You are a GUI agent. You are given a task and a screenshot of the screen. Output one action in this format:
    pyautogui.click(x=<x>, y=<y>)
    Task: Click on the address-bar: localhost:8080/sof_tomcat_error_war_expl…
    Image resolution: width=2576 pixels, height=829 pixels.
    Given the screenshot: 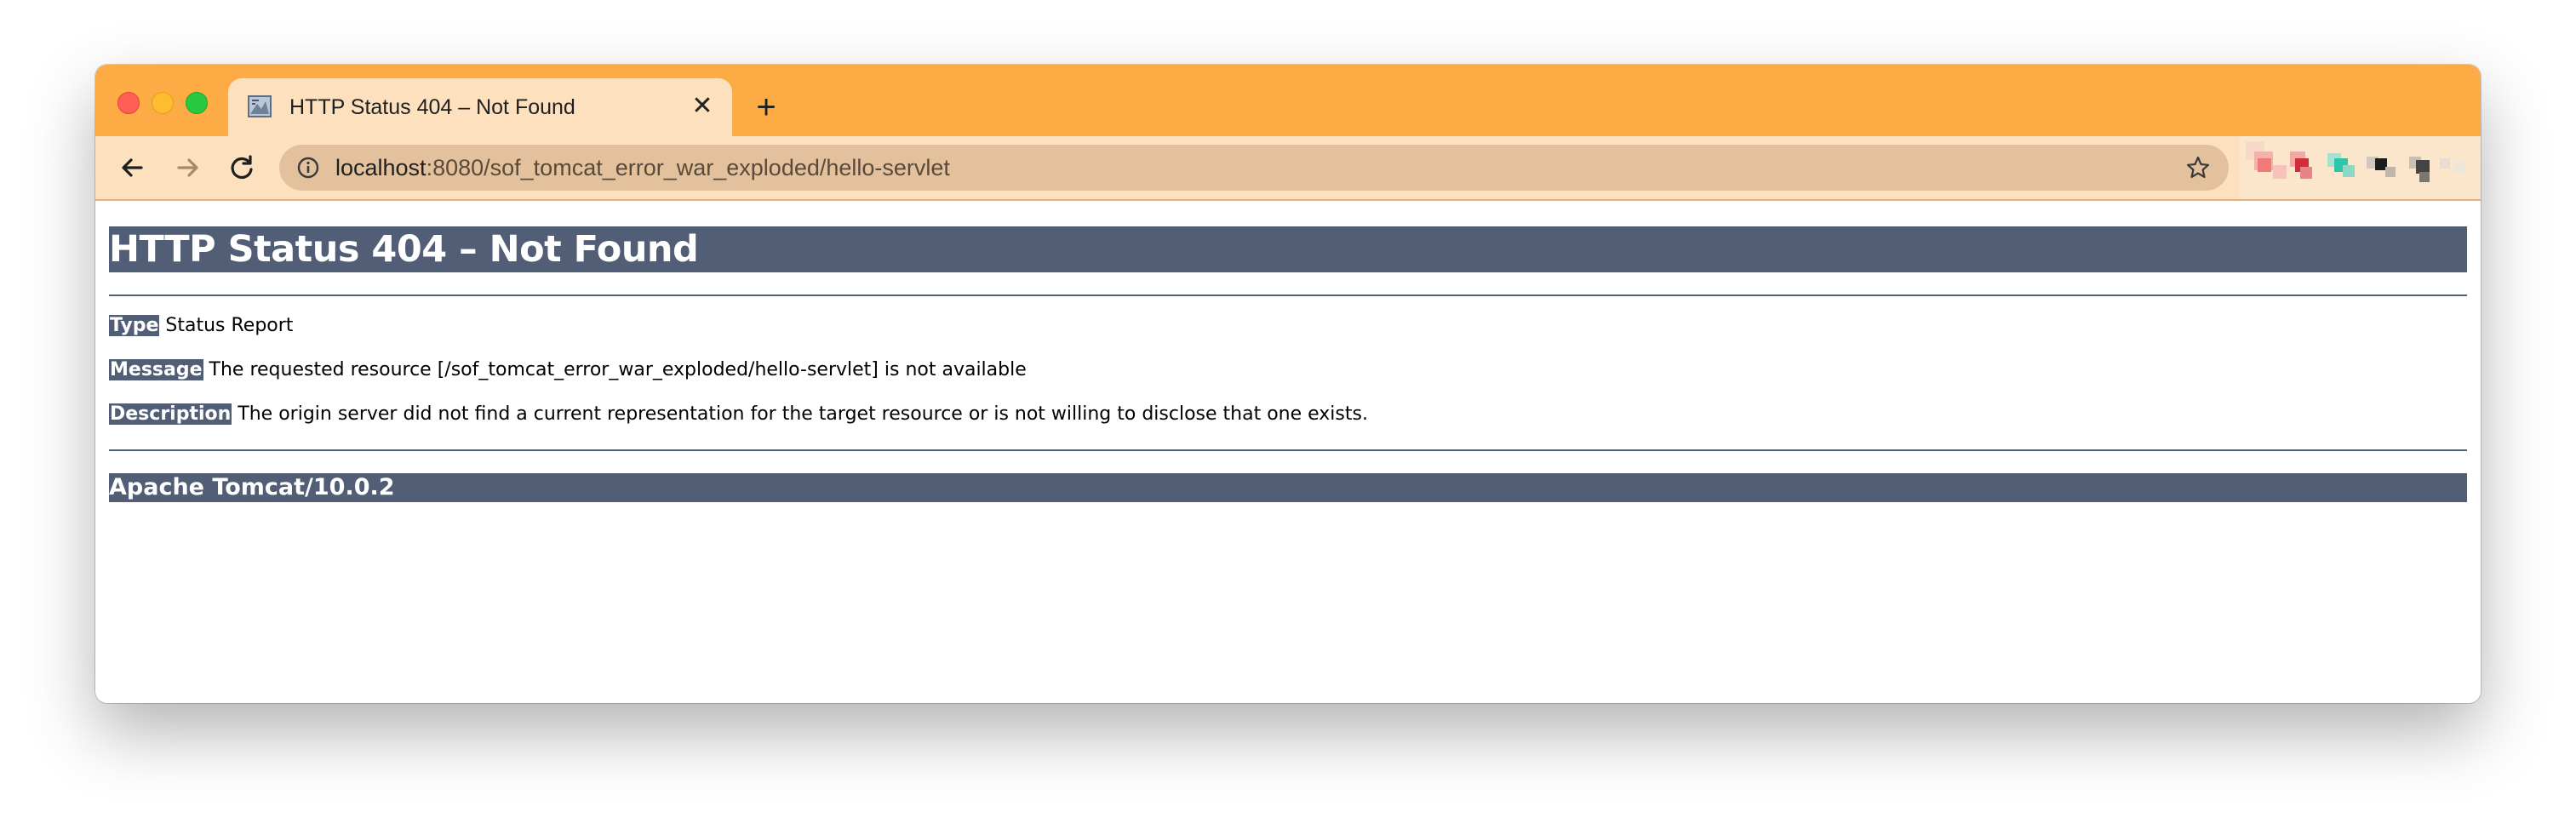 What is the action you would take?
    pyautogui.click(x=1254, y=168)
    